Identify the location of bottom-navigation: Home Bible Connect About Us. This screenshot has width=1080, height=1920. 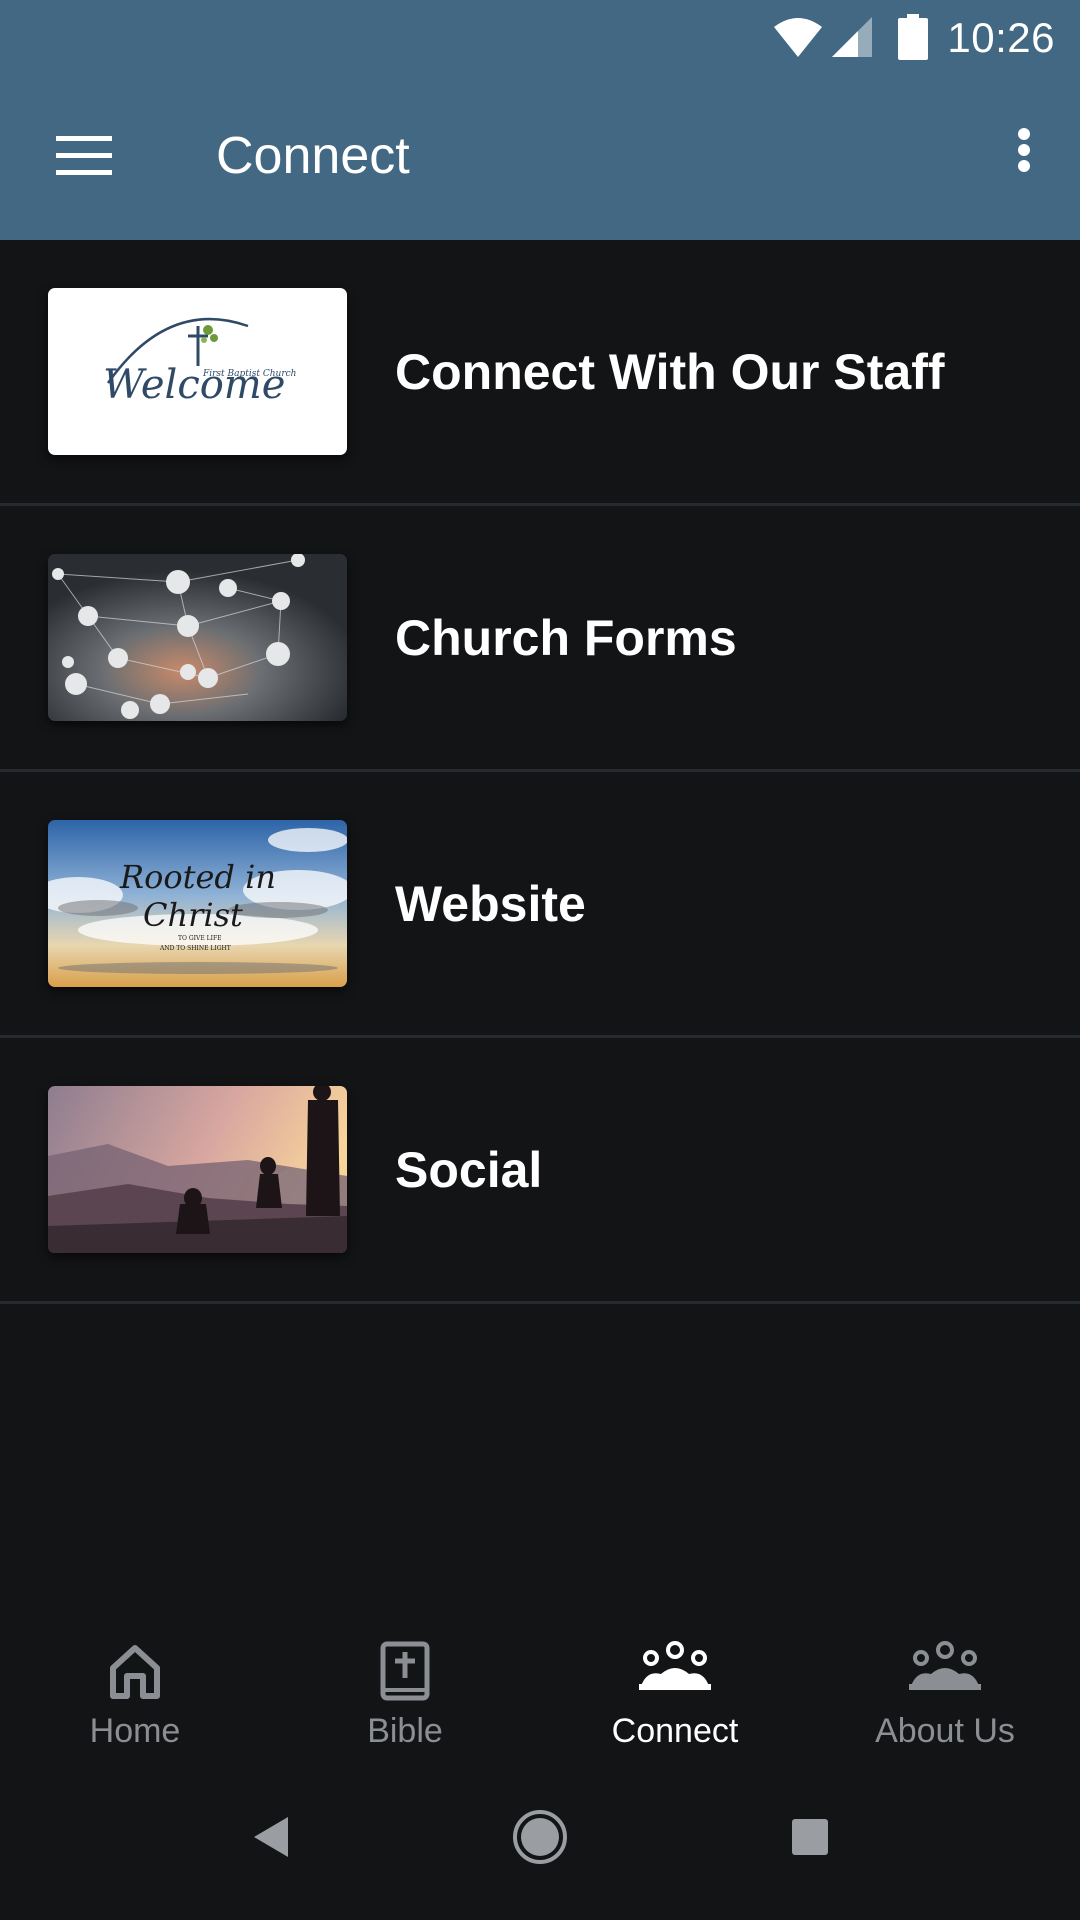
(540, 1690).